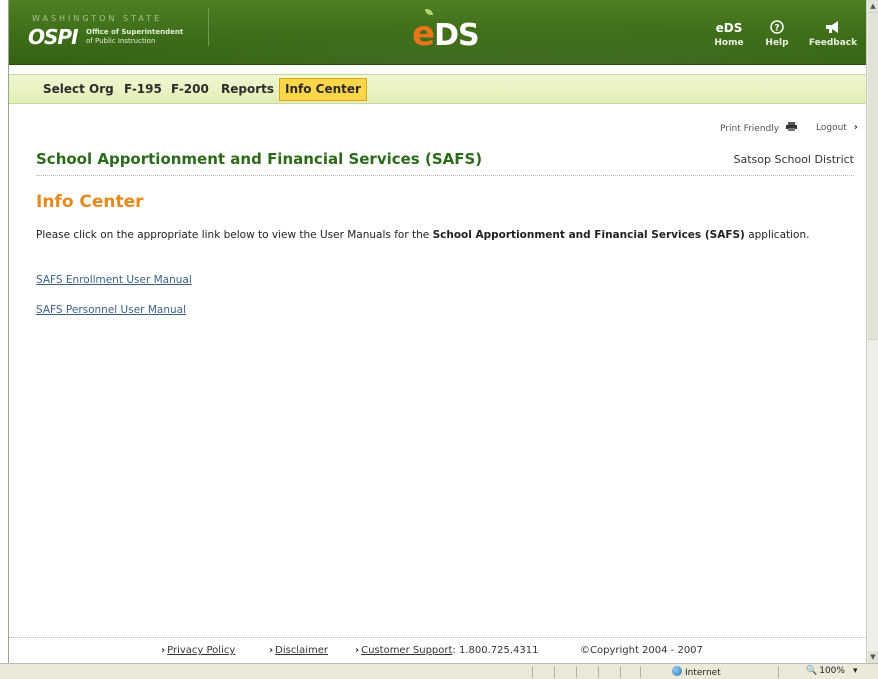  What do you see at coordinates (114, 280) in the screenshot?
I see `enrollment-manual-link: SAFS Enrollment User Manual` at bounding box center [114, 280].